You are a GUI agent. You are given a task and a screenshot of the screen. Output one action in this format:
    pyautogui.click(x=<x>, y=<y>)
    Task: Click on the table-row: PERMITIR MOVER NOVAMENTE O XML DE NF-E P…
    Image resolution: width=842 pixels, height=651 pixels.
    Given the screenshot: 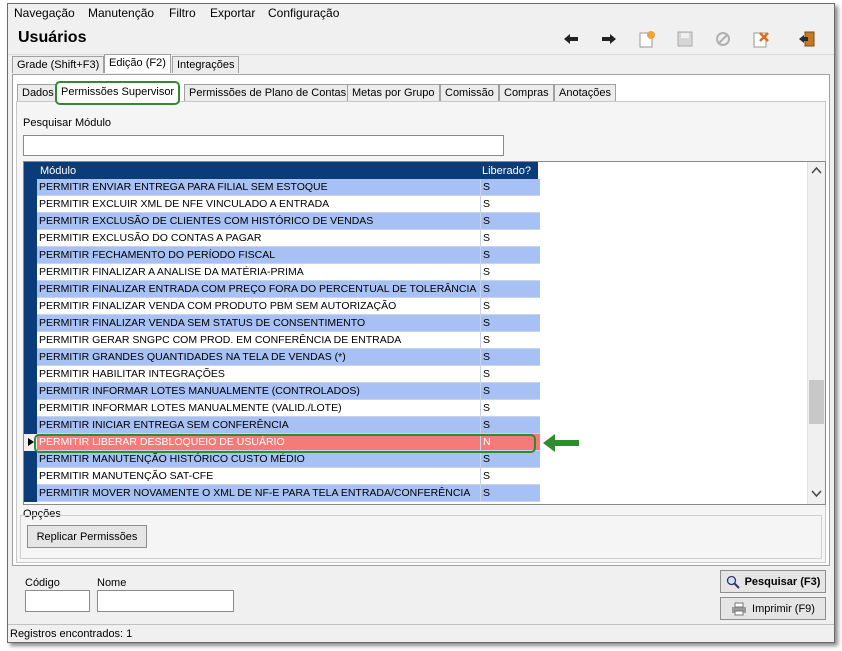 What is the action you would take?
    pyautogui.click(x=282, y=493)
    